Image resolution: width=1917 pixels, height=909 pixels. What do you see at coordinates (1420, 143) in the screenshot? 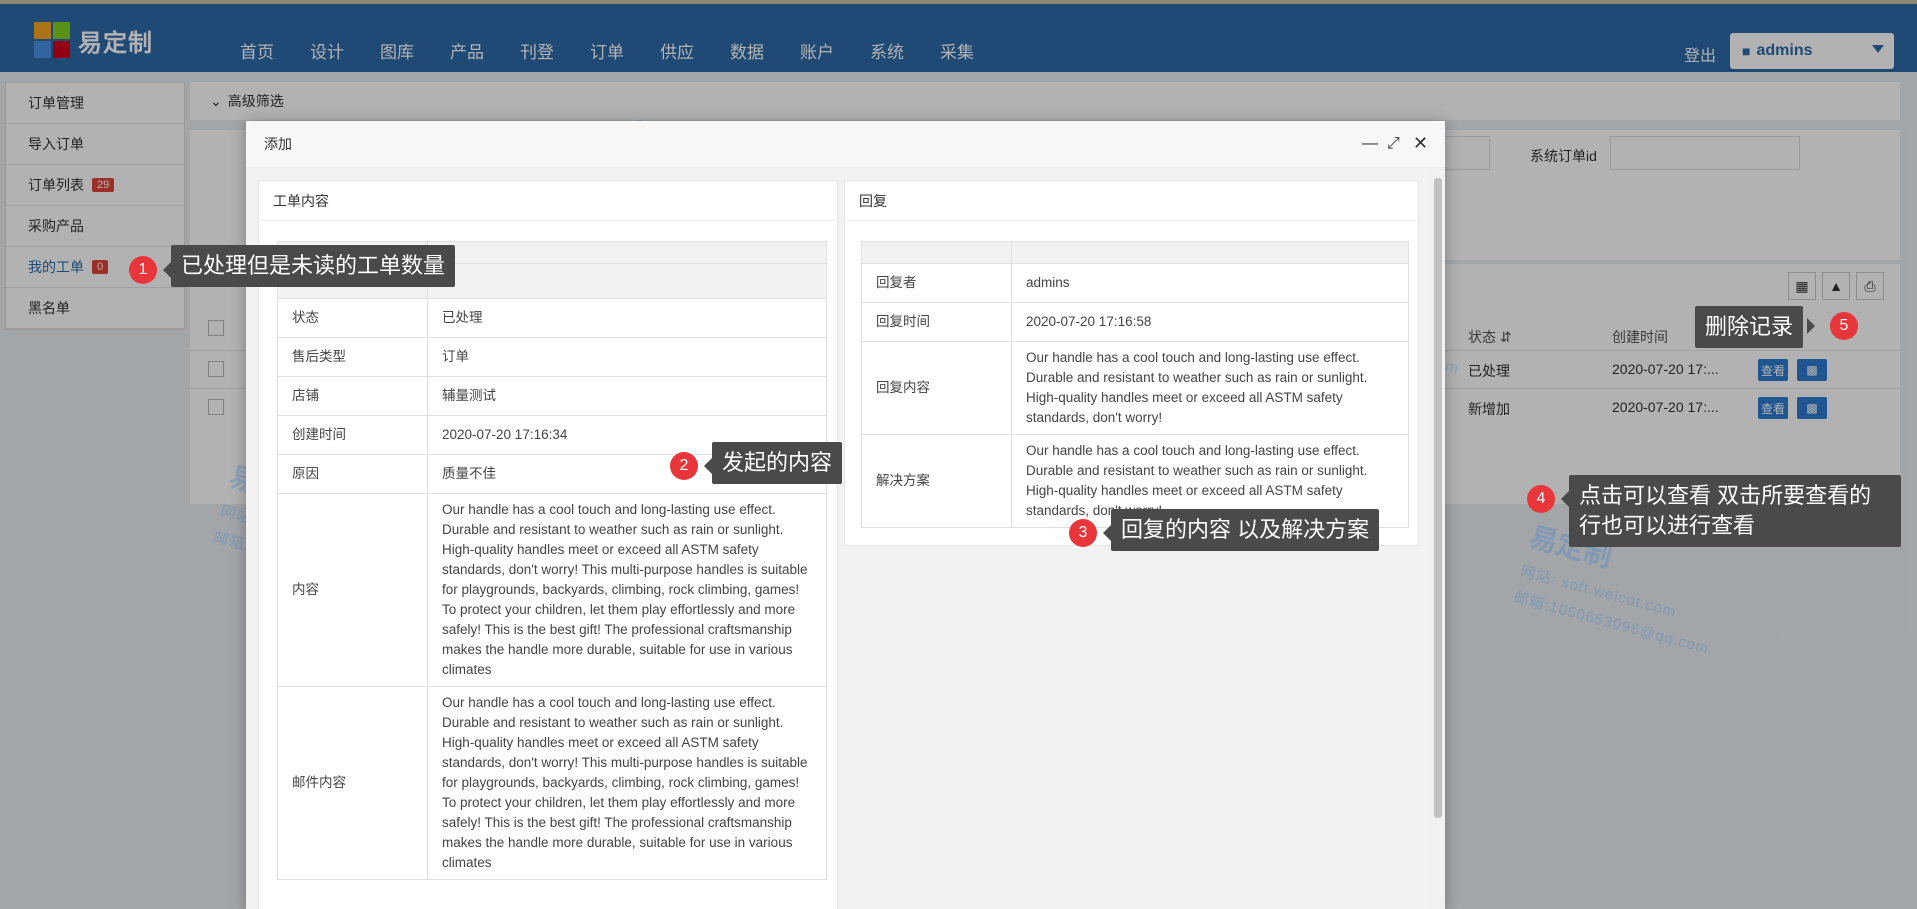
I see `close-icon: ✕` at bounding box center [1420, 143].